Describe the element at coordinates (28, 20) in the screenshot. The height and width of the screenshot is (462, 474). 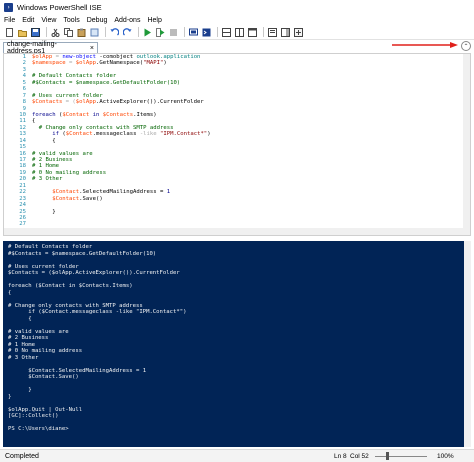
I see `menu-edit: Edit` at that location.